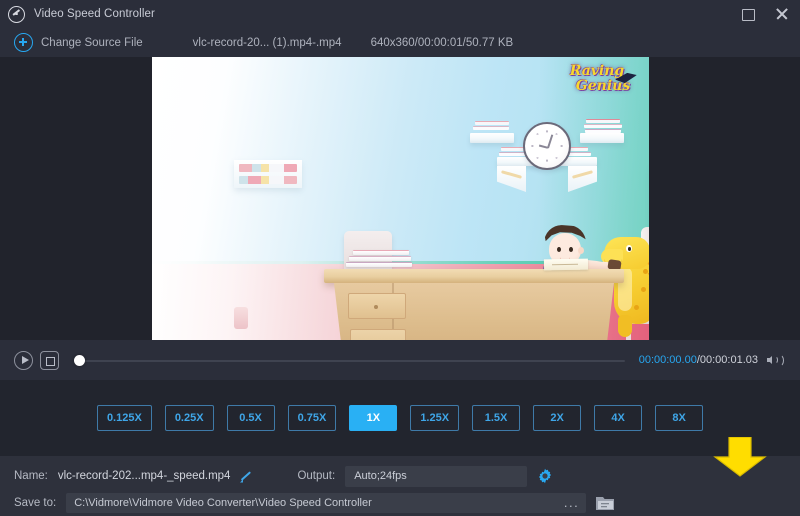 The width and height of the screenshot is (800, 516). I want to click on output-format-value: Auto;24fps, so click(380, 476).